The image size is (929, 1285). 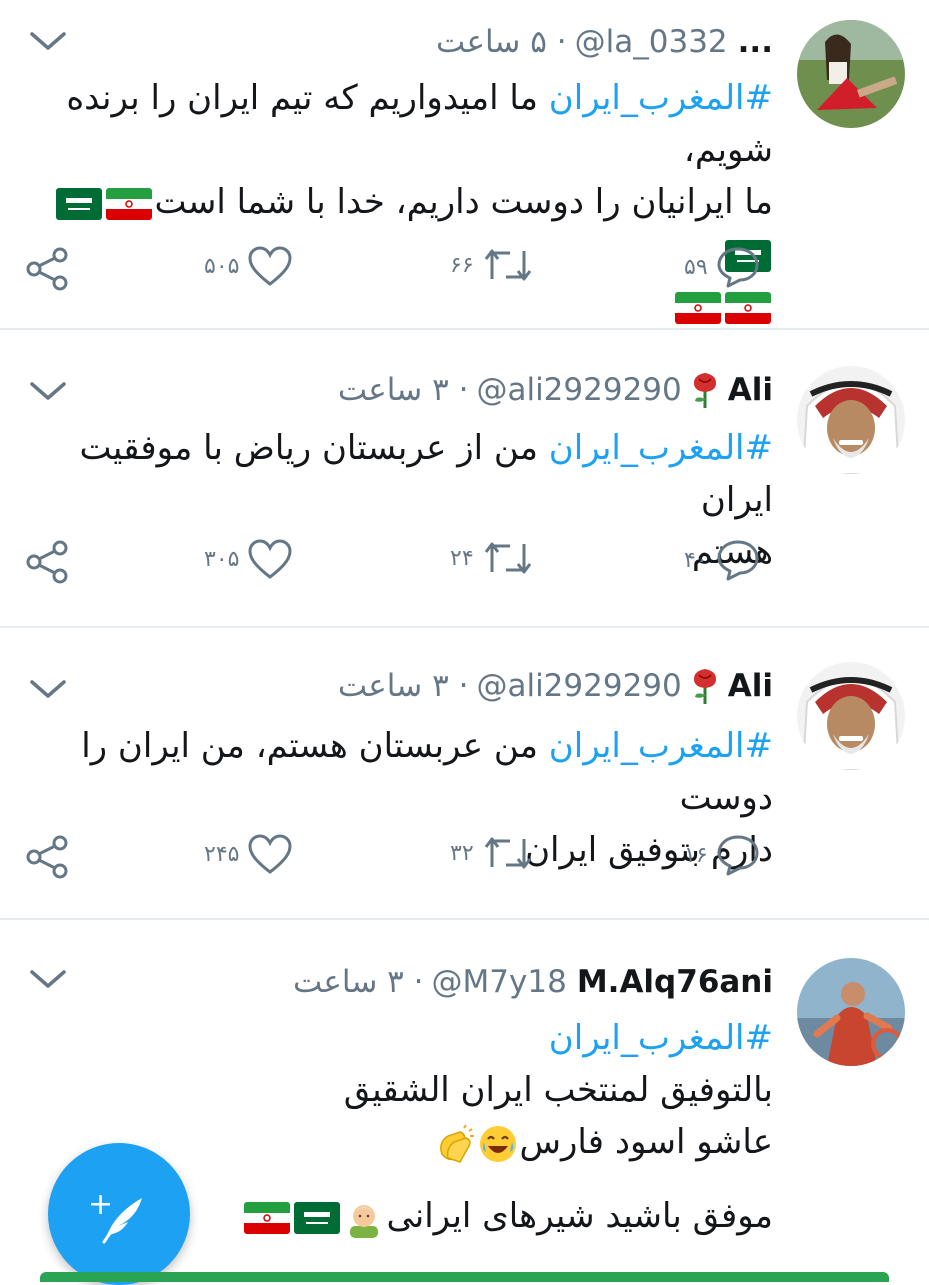 I want to click on retweet-button: ۶۶, so click(x=492, y=265).